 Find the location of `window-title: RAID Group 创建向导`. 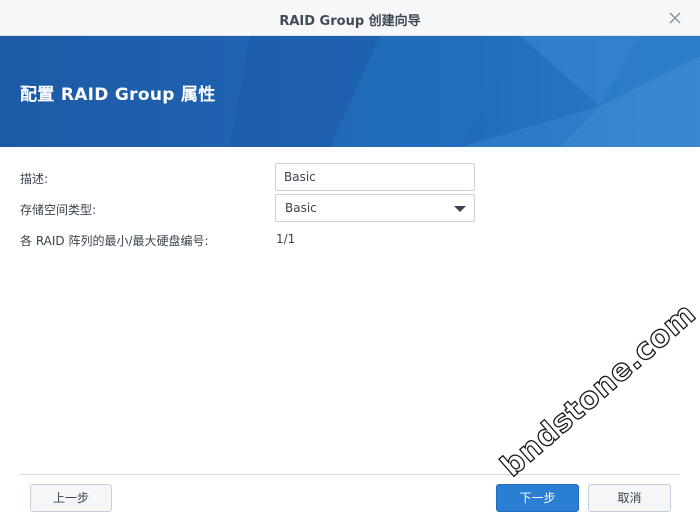

window-title: RAID Group 创建向导 is located at coordinates (350, 21).